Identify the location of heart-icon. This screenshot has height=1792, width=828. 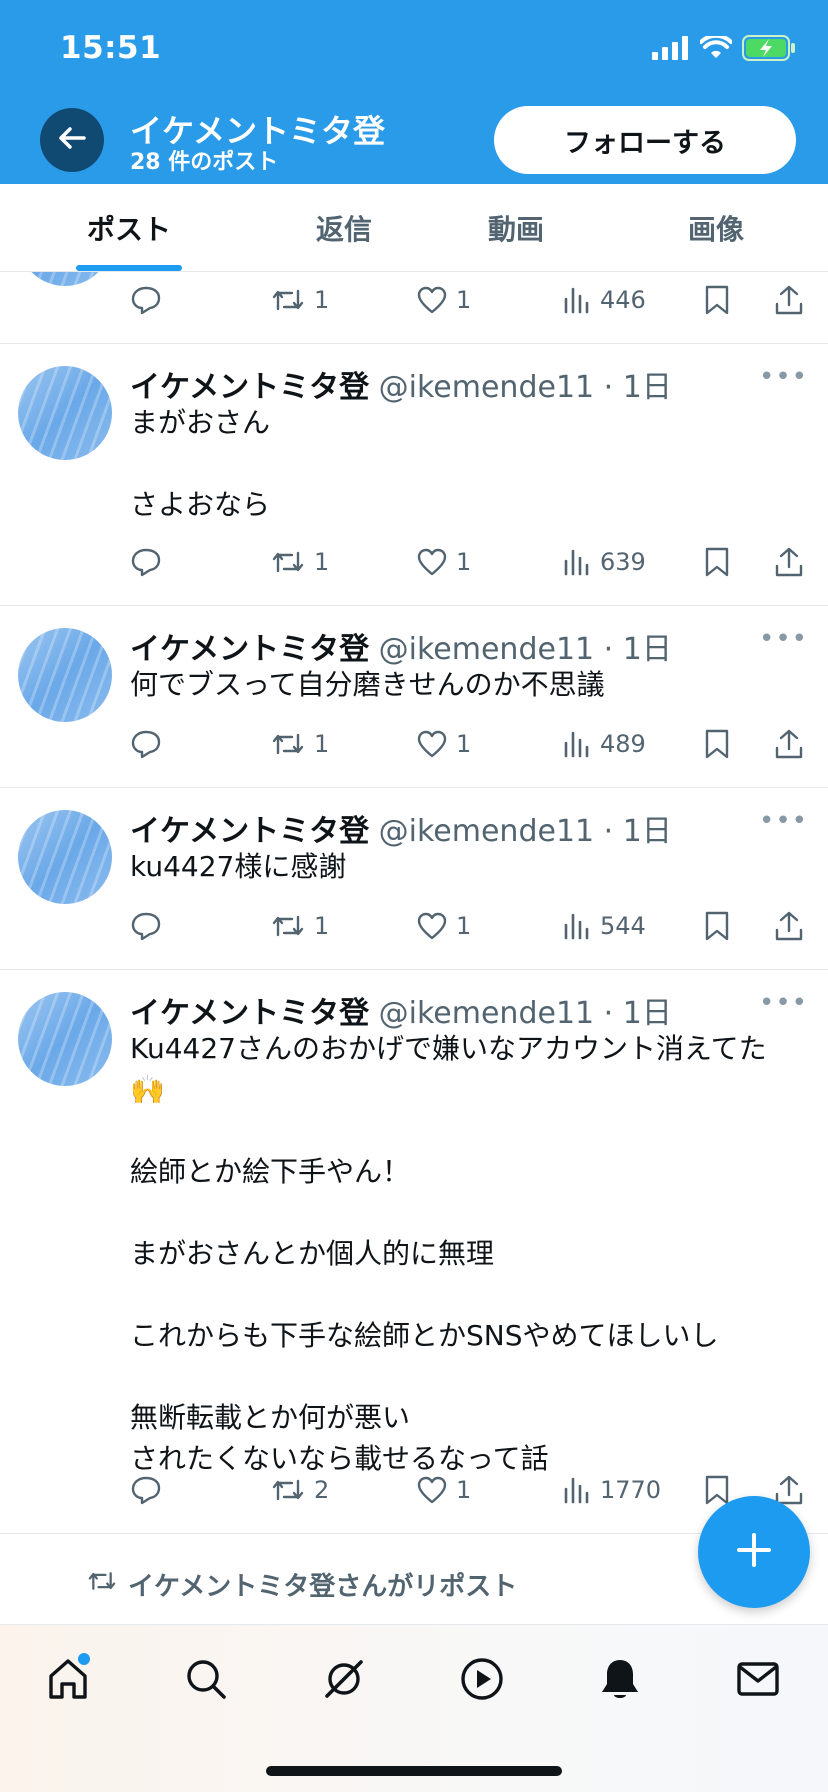
(432, 562).